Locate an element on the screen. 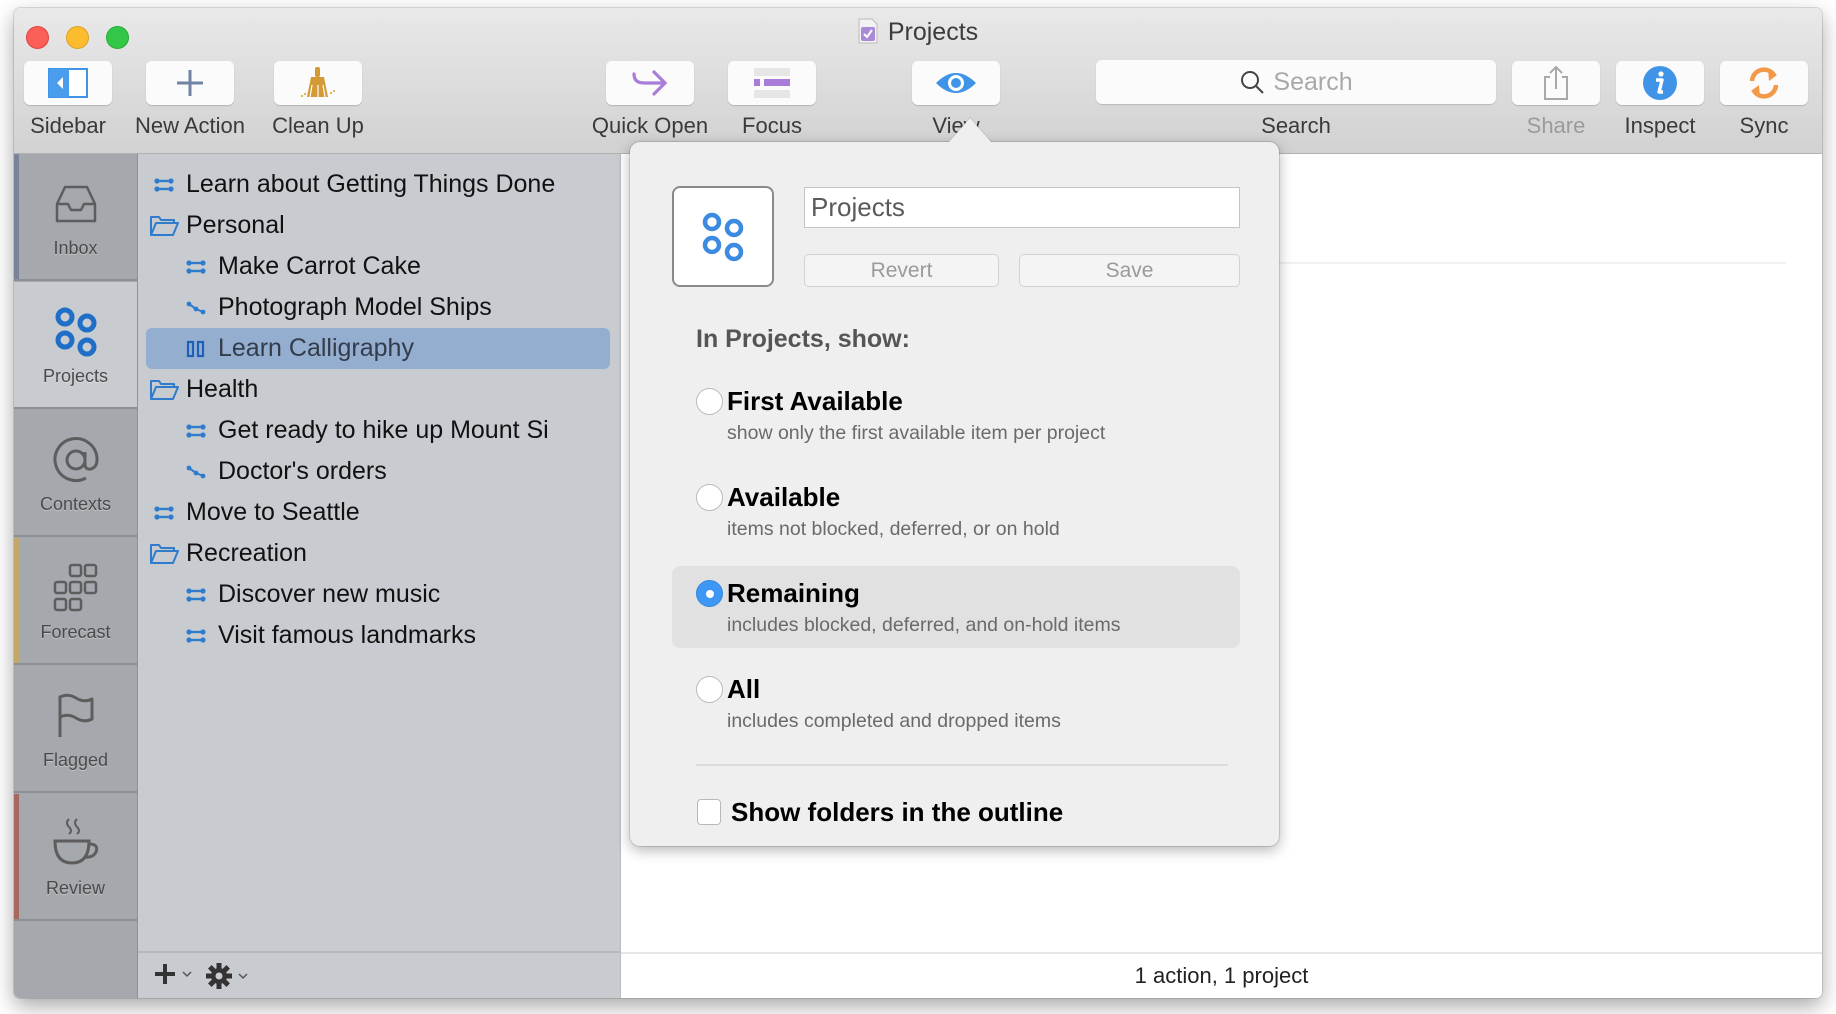 The width and height of the screenshot is (1836, 1014). perspective-tab-flagged: Flagged is located at coordinates (75, 729).